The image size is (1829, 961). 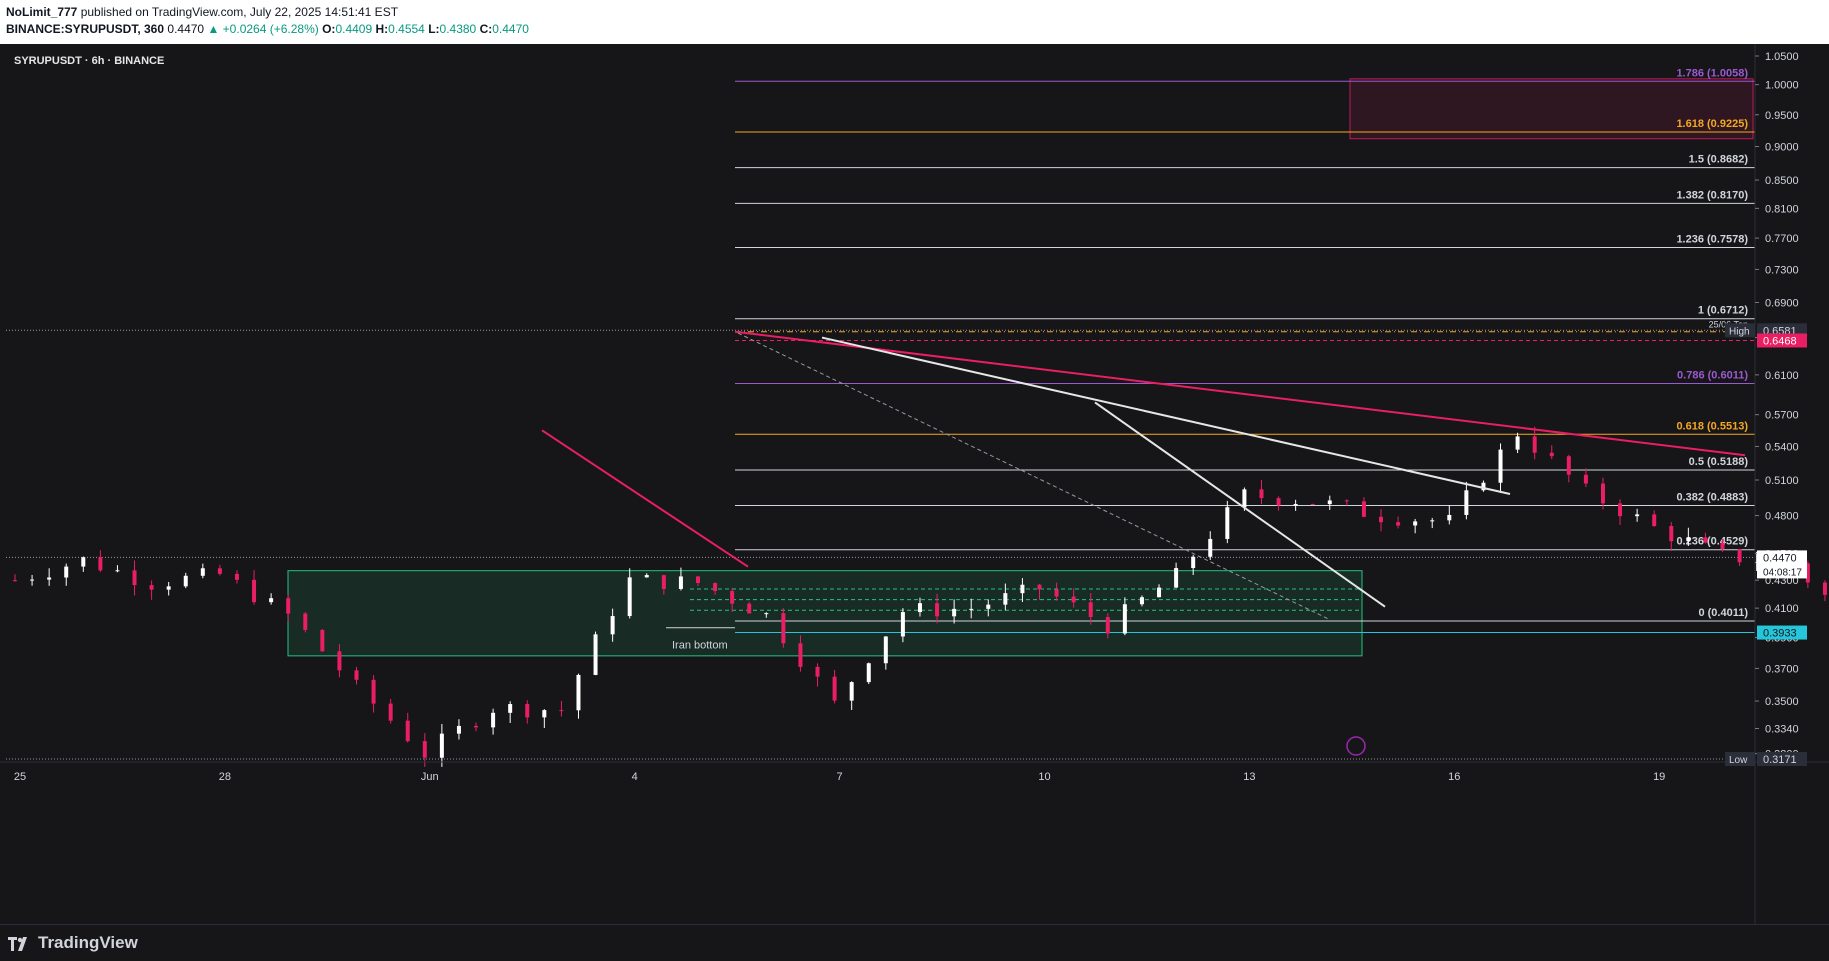 I want to click on tradingview-logo: TradingView, so click(x=73, y=943).